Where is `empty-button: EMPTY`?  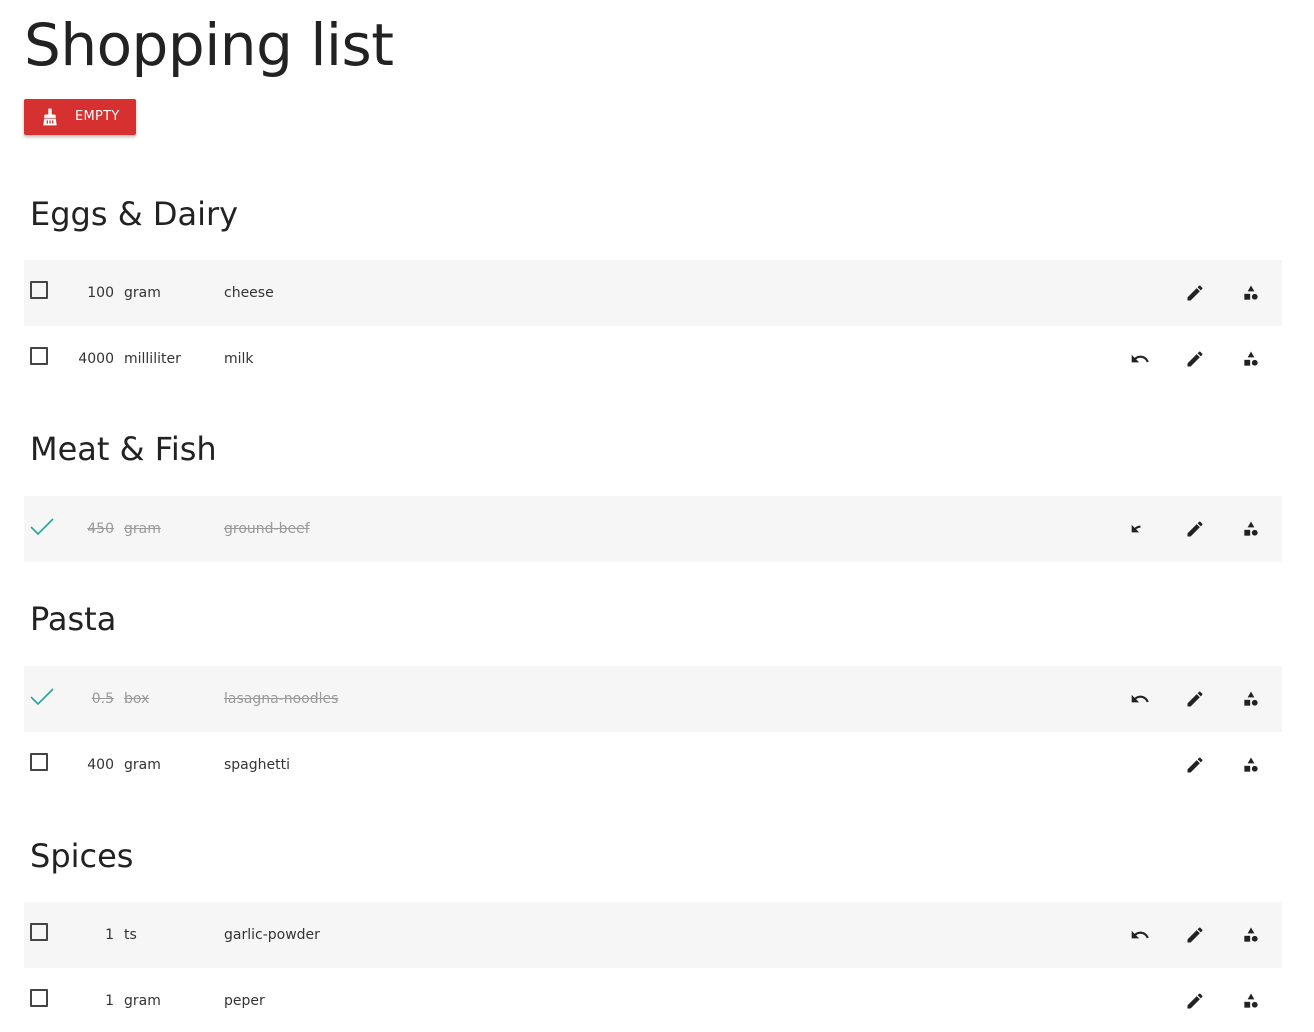
empty-button: EMPTY is located at coordinates (80, 117).